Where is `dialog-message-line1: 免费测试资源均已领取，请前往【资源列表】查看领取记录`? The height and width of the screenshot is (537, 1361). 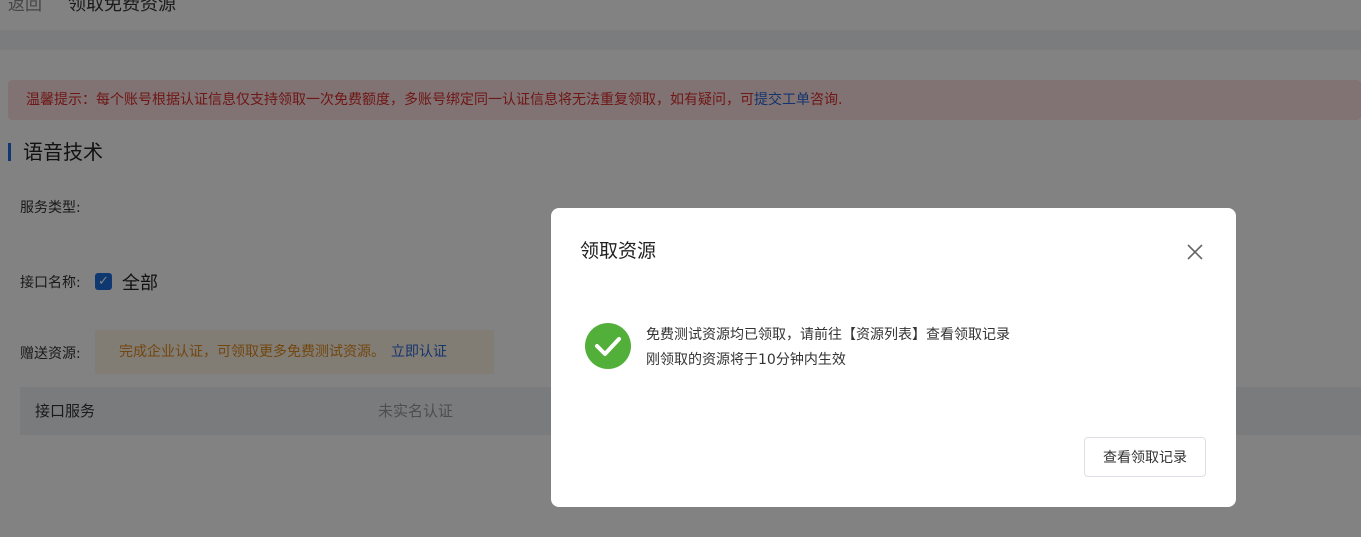 dialog-message-line1: 免费测试资源均已领取，请前往【资源列表】查看领取记录 is located at coordinates (828, 335).